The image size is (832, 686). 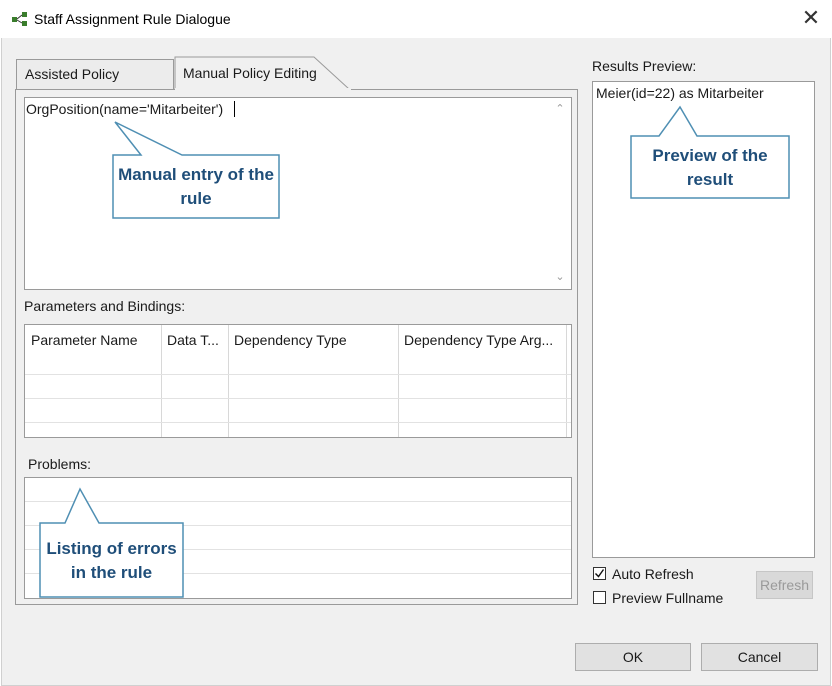 I want to click on callout-preview: Preview of the result, so click(x=710, y=167).